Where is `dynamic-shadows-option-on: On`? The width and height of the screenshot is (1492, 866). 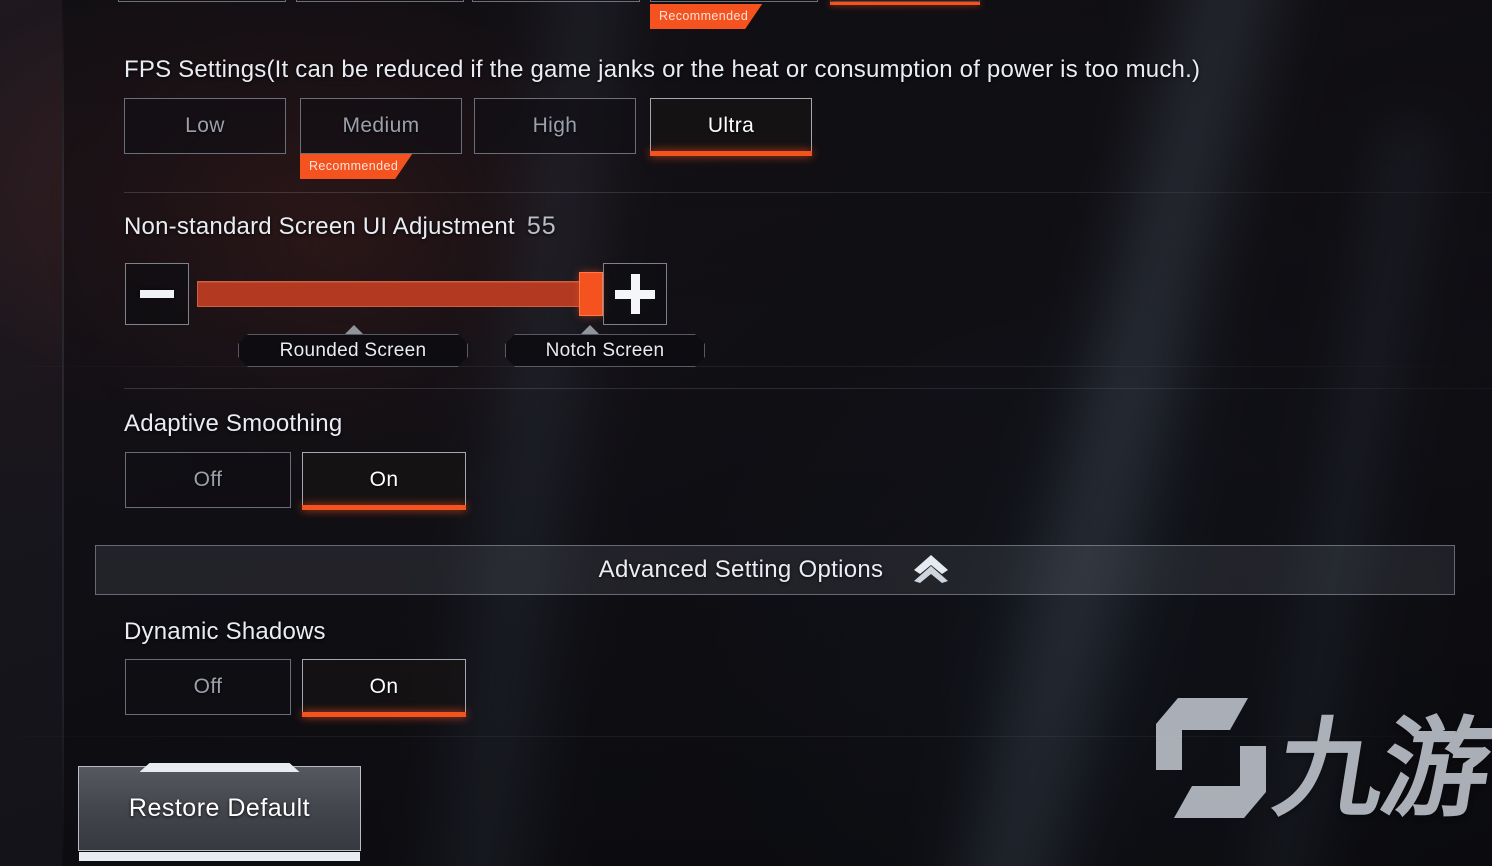
dynamic-shadows-option-on: On is located at coordinates (384, 688).